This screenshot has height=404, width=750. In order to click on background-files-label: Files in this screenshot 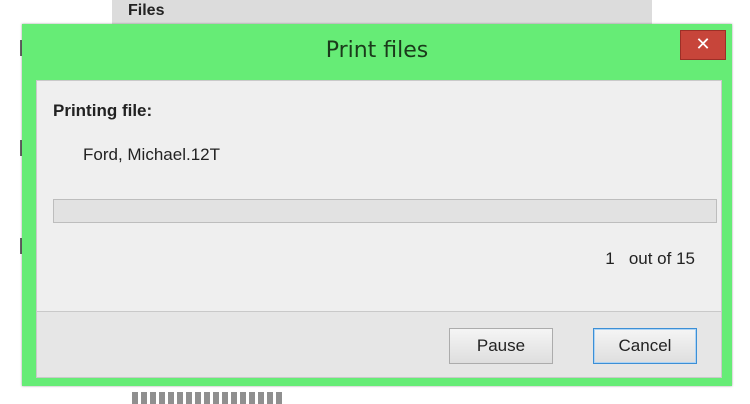, I will do `click(146, 10)`.